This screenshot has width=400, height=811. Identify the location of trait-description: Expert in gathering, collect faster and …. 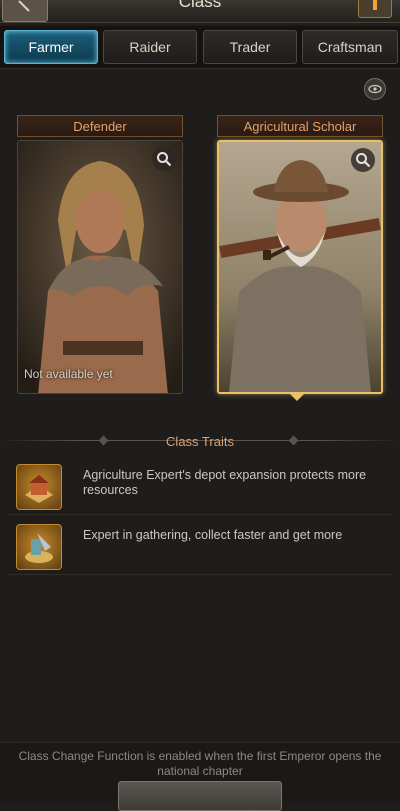
(213, 535).